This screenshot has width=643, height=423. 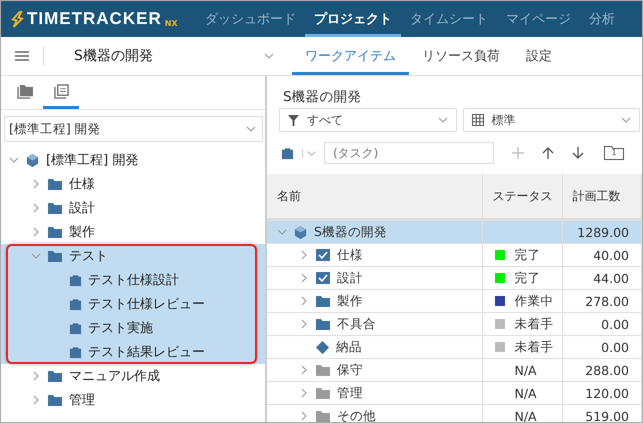 What do you see at coordinates (602, 301) in the screenshot?
I see `table-cell: 278.00` at bounding box center [602, 301].